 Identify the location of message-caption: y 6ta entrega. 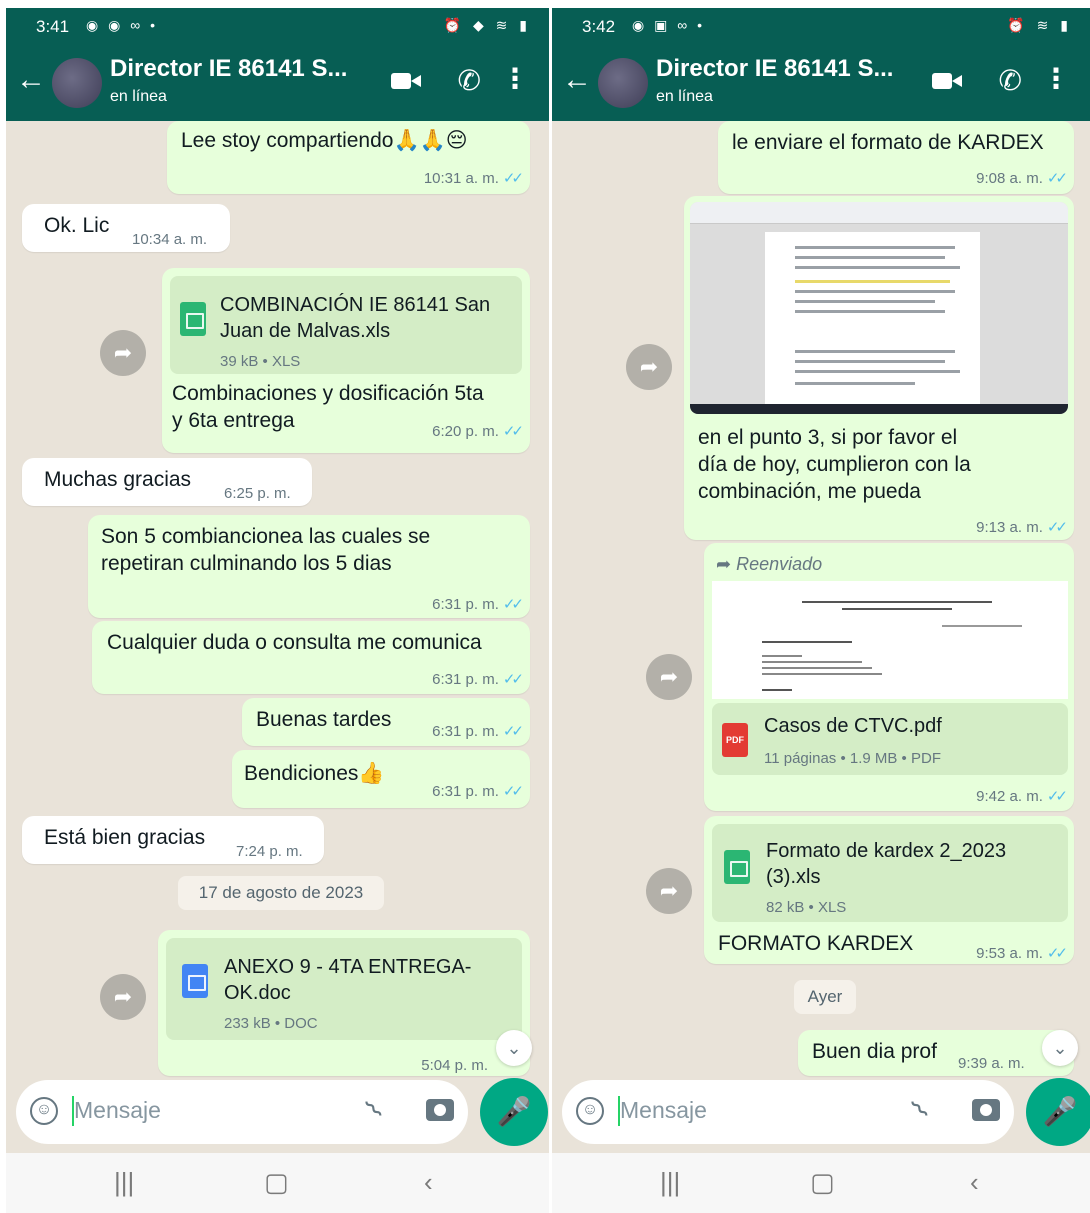
(233, 420).